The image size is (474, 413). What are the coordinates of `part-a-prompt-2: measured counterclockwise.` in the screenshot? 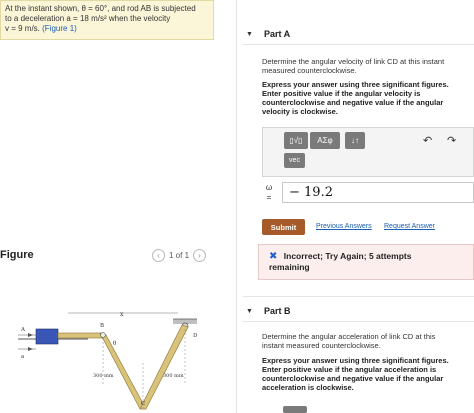 It's located at (309, 70).